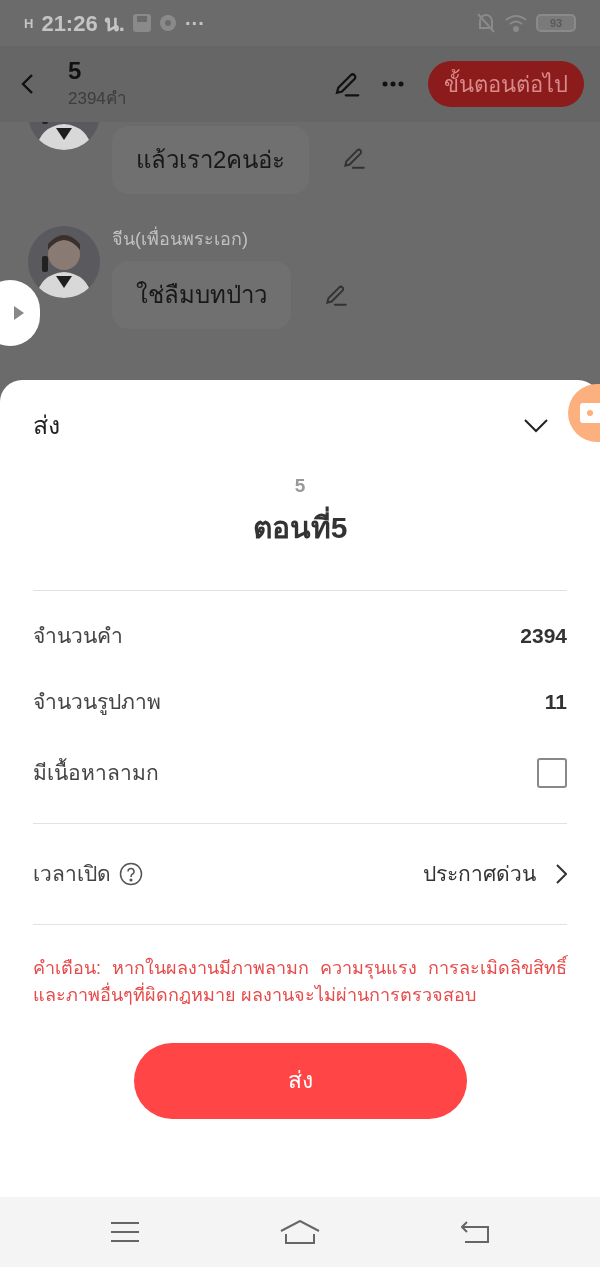 Image resolution: width=600 pixels, height=1267 pixels. What do you see at coordinates (300, 527) in the screenshot?
I see `episode-title: ตอนที่5` at bounding box center [300, 527].